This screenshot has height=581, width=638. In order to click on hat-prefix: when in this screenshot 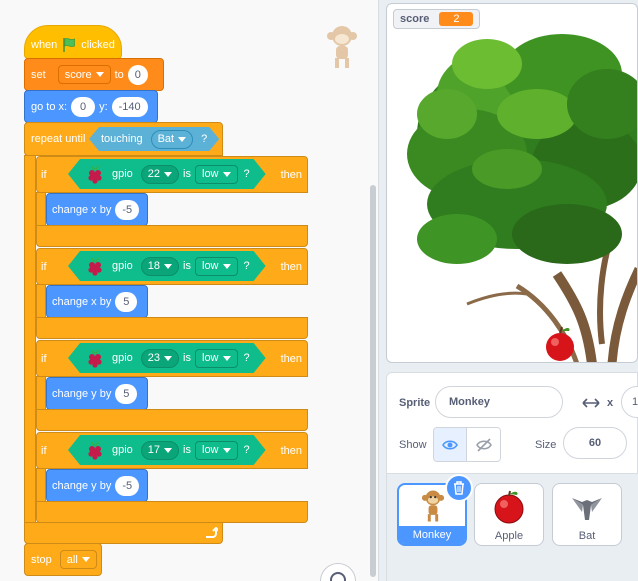, I will do `click(44, 45)`.